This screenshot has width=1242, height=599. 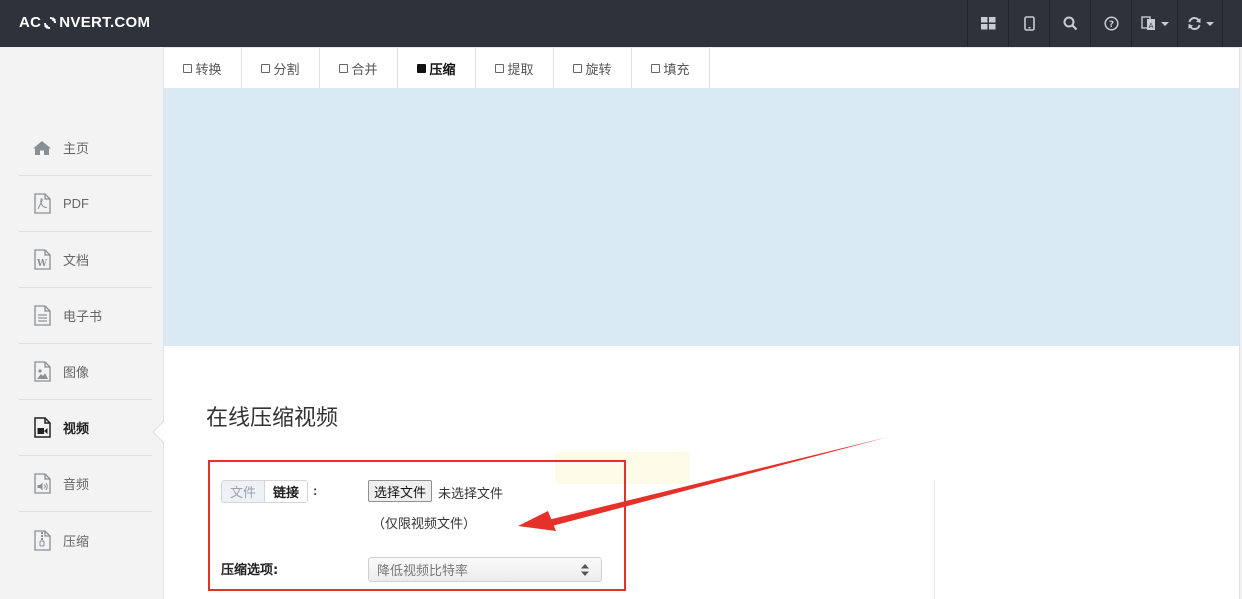 What do you see at coordinates (50, 23) in the screenshot?
I see `logo-refresh-icon` at bounding box center [50, 23].